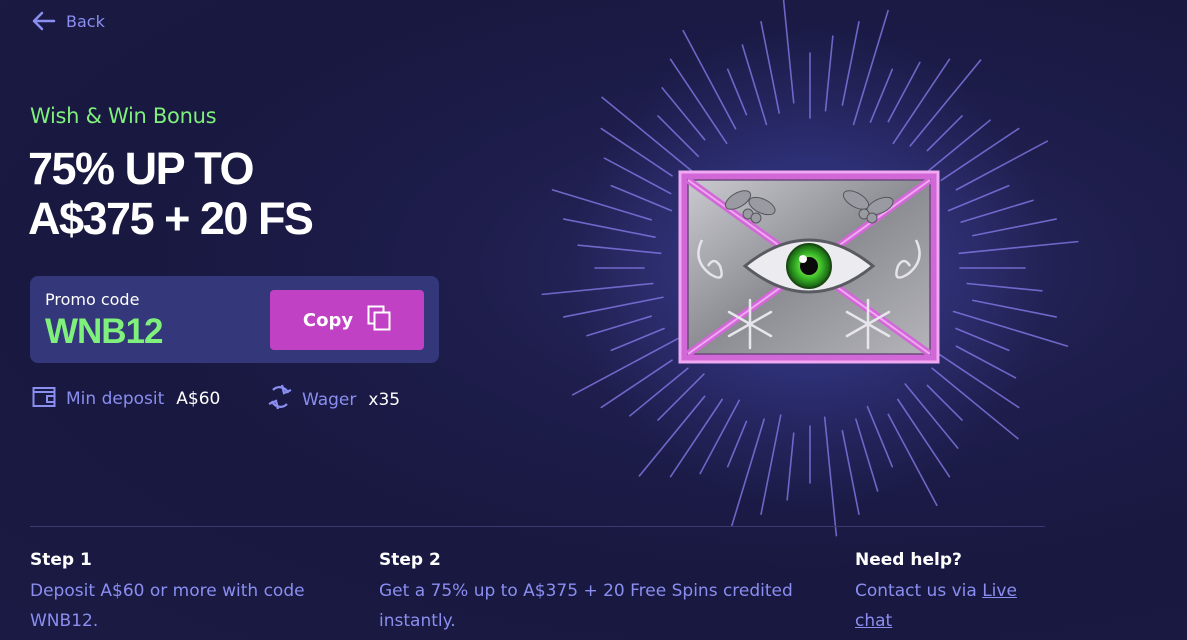  Describe the element at coordinates (92, 299) in the screenshot. I see `promo-code-label: Promo code` at that location.